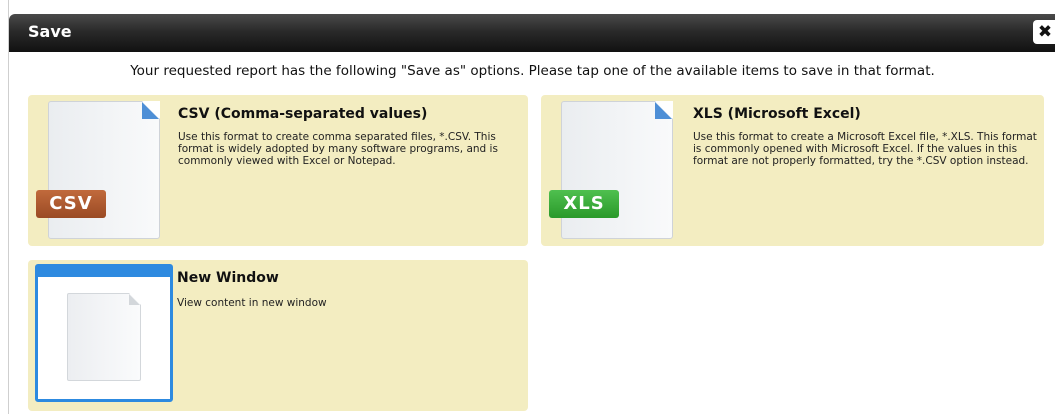 This screenshot has height=414, width=1055. I want to click on dialog-title: Save, so click(50, 31).